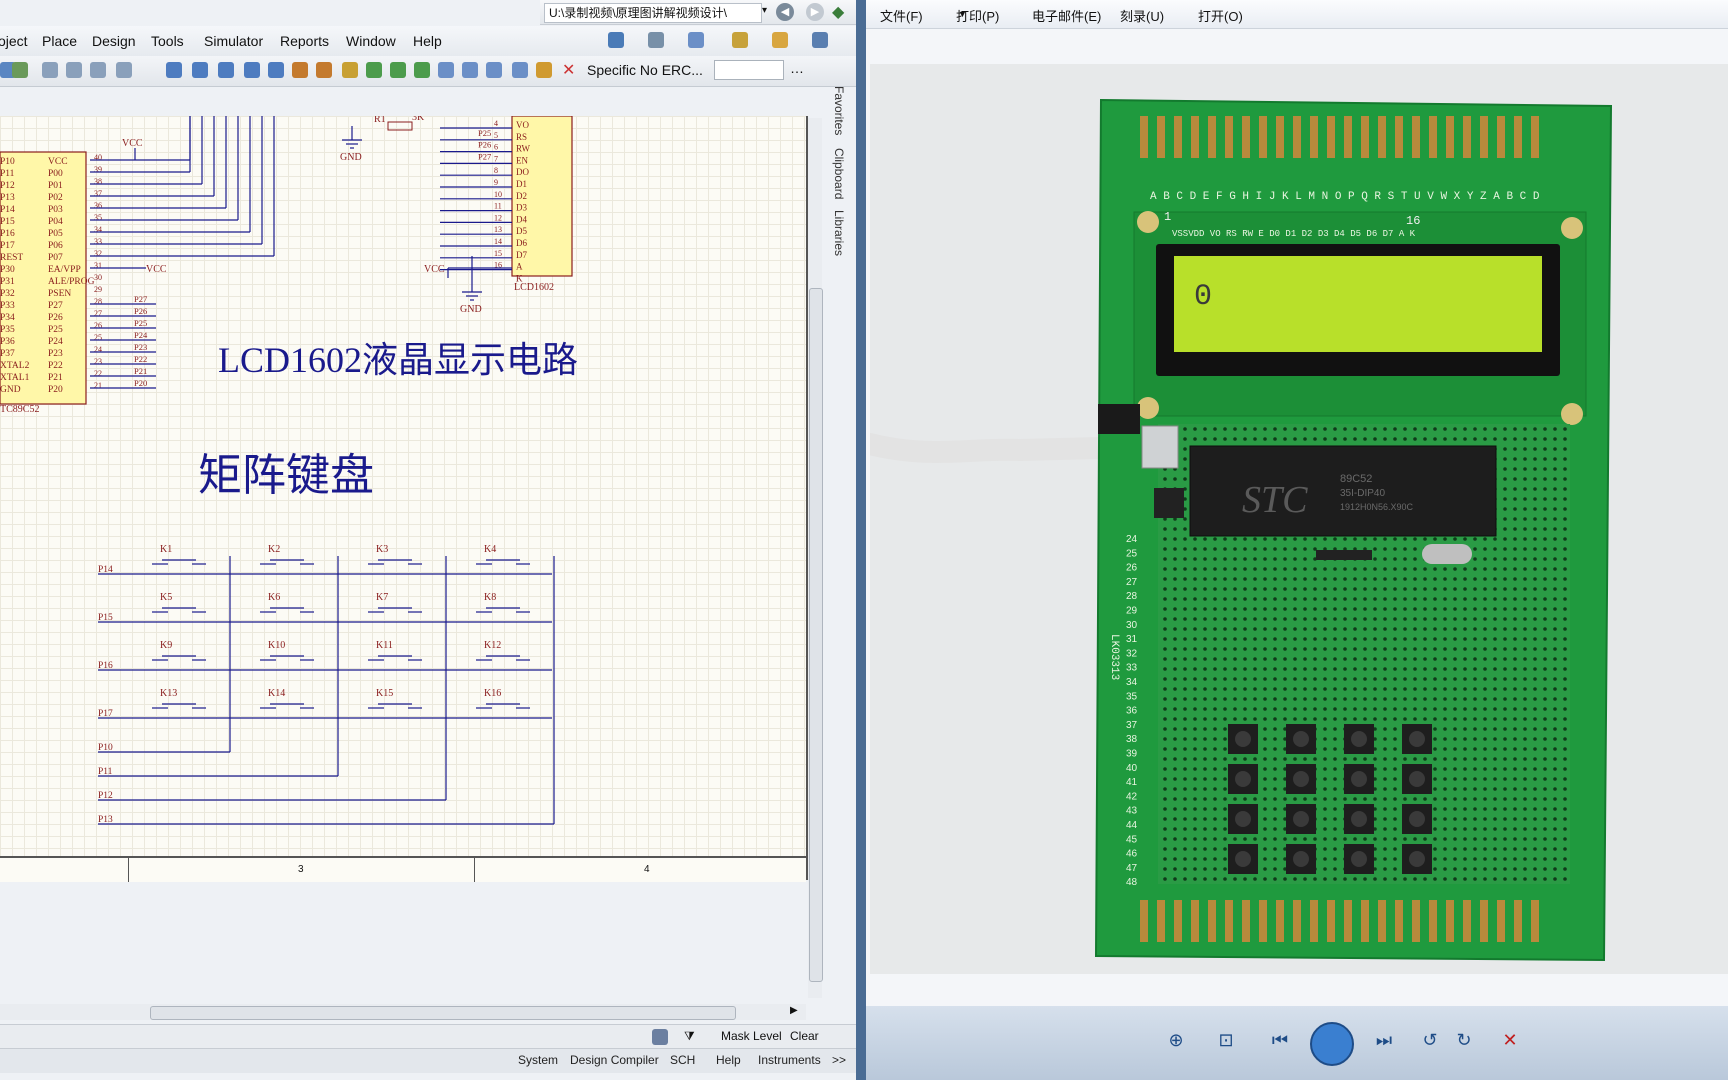 The height and width of the screenshot is (1080, 1728). I want to click on menu-project: oject, so click(14, 41).